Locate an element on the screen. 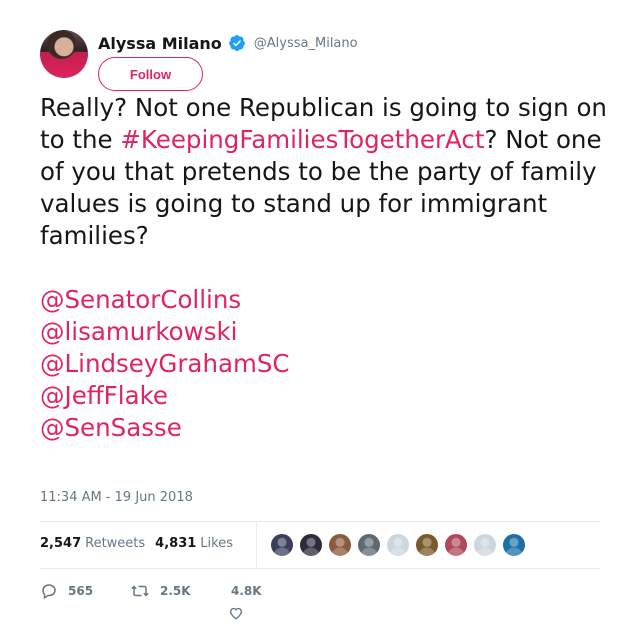 The height and width of the screenshot is (630, 640). retweet-button: 2.5K is located at coordinates (180, 591).